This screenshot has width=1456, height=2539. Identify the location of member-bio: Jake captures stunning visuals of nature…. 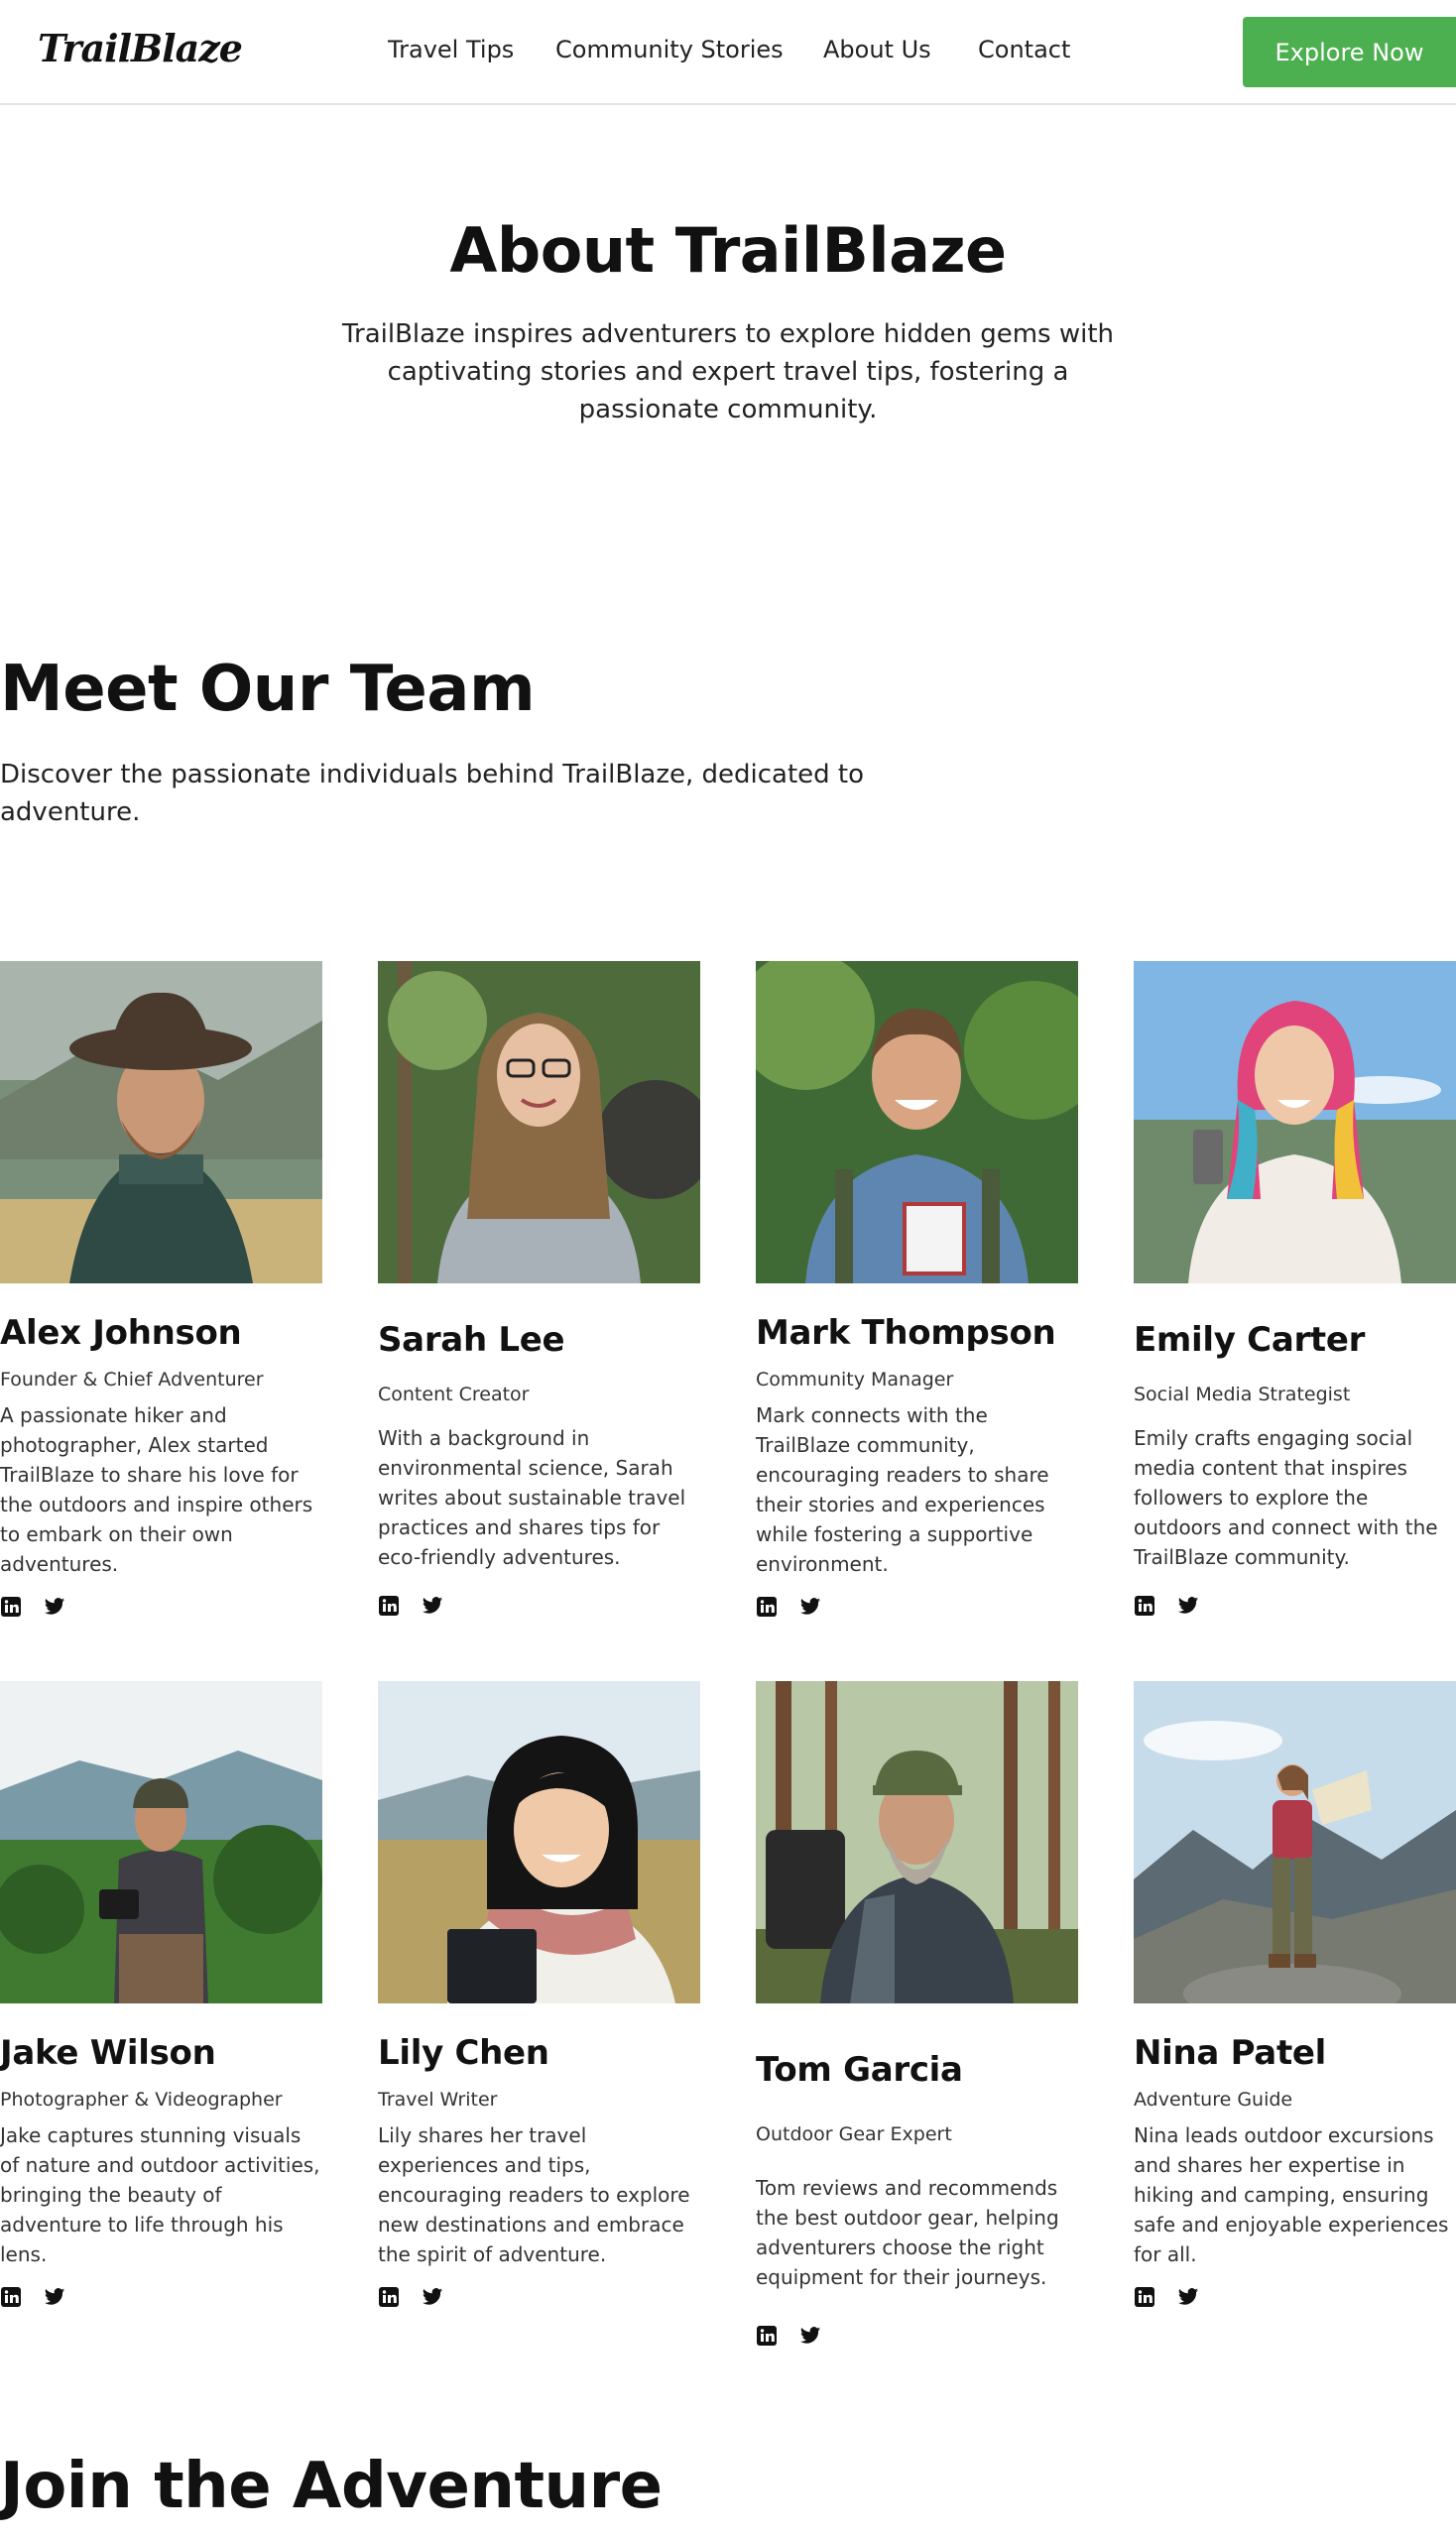
(160, 2195).